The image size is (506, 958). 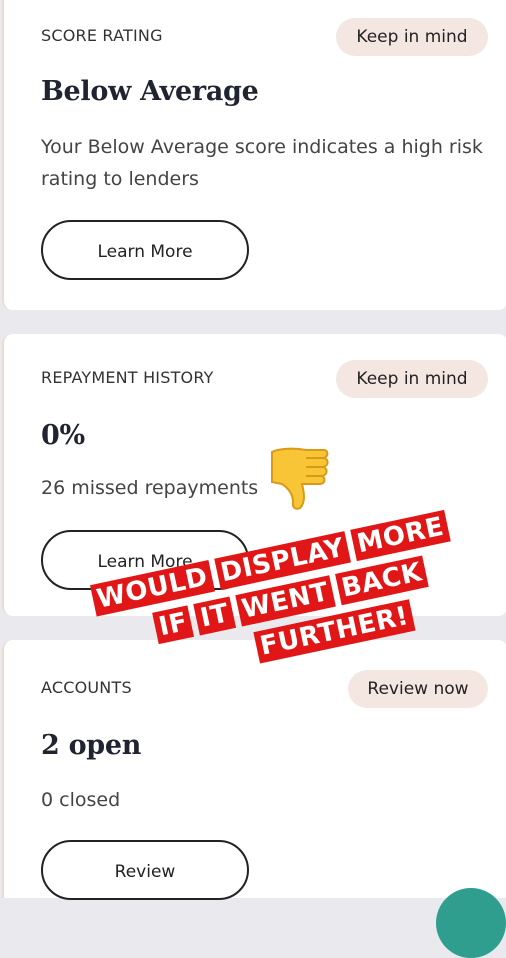 What do you see at coordinates (102, 35) in the screenshot?
I see `score-rating-label: SCORE RATING` at bounding box center [102, 35].